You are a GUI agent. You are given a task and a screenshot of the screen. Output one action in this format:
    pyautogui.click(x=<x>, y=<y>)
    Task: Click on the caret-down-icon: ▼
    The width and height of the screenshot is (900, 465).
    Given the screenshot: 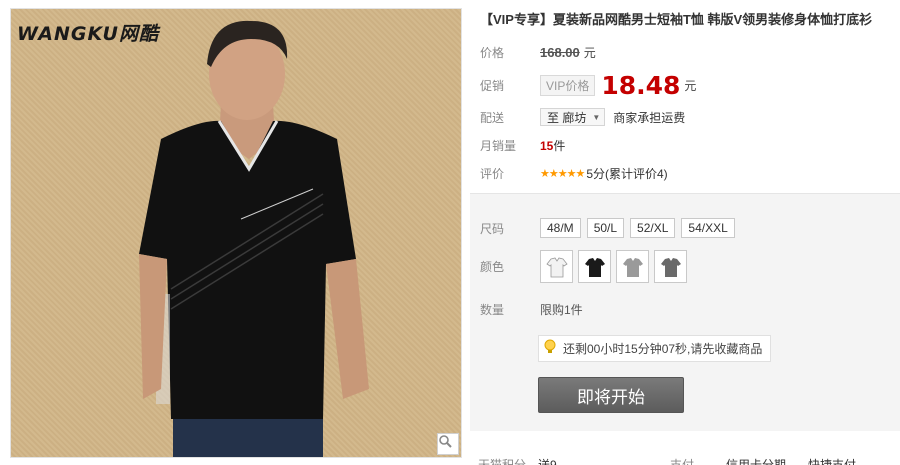 What is the action you would take?
    pyautogui.click(x=596, y=117)
    